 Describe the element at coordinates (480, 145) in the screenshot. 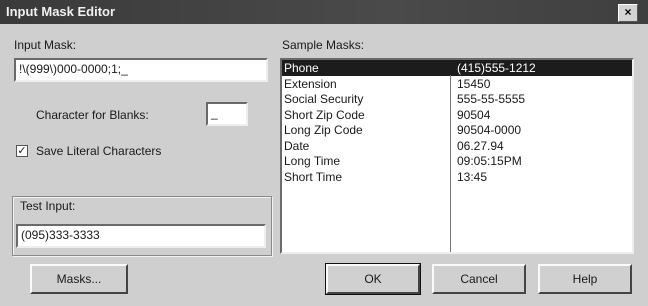

I see `mask-sample: 06.27.94` at that location.